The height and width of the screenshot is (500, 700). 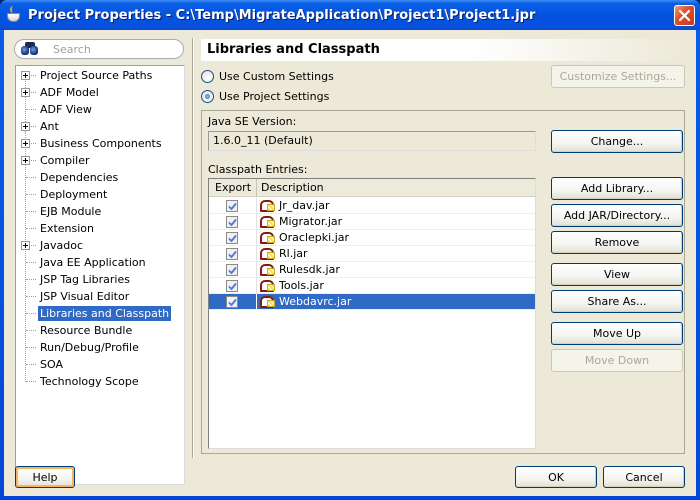 I want to click on search-placeholder: Search, so click(x=72, y=49).